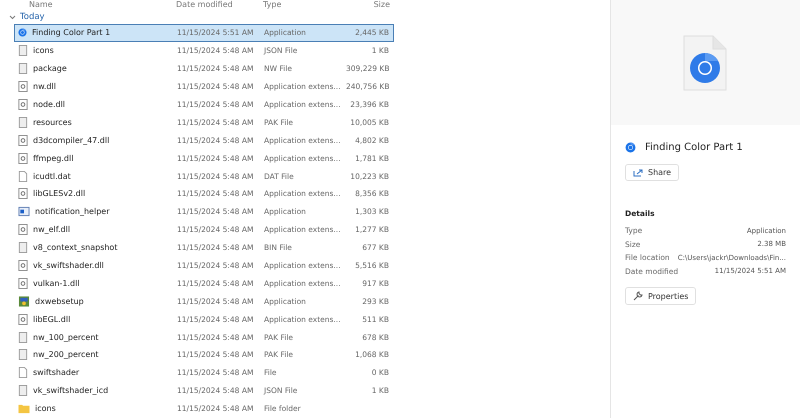  What do you see at coordinates (72, 211) in the screenshot?
I see `file-name: notification_helper` at bounding box center [72, 211].